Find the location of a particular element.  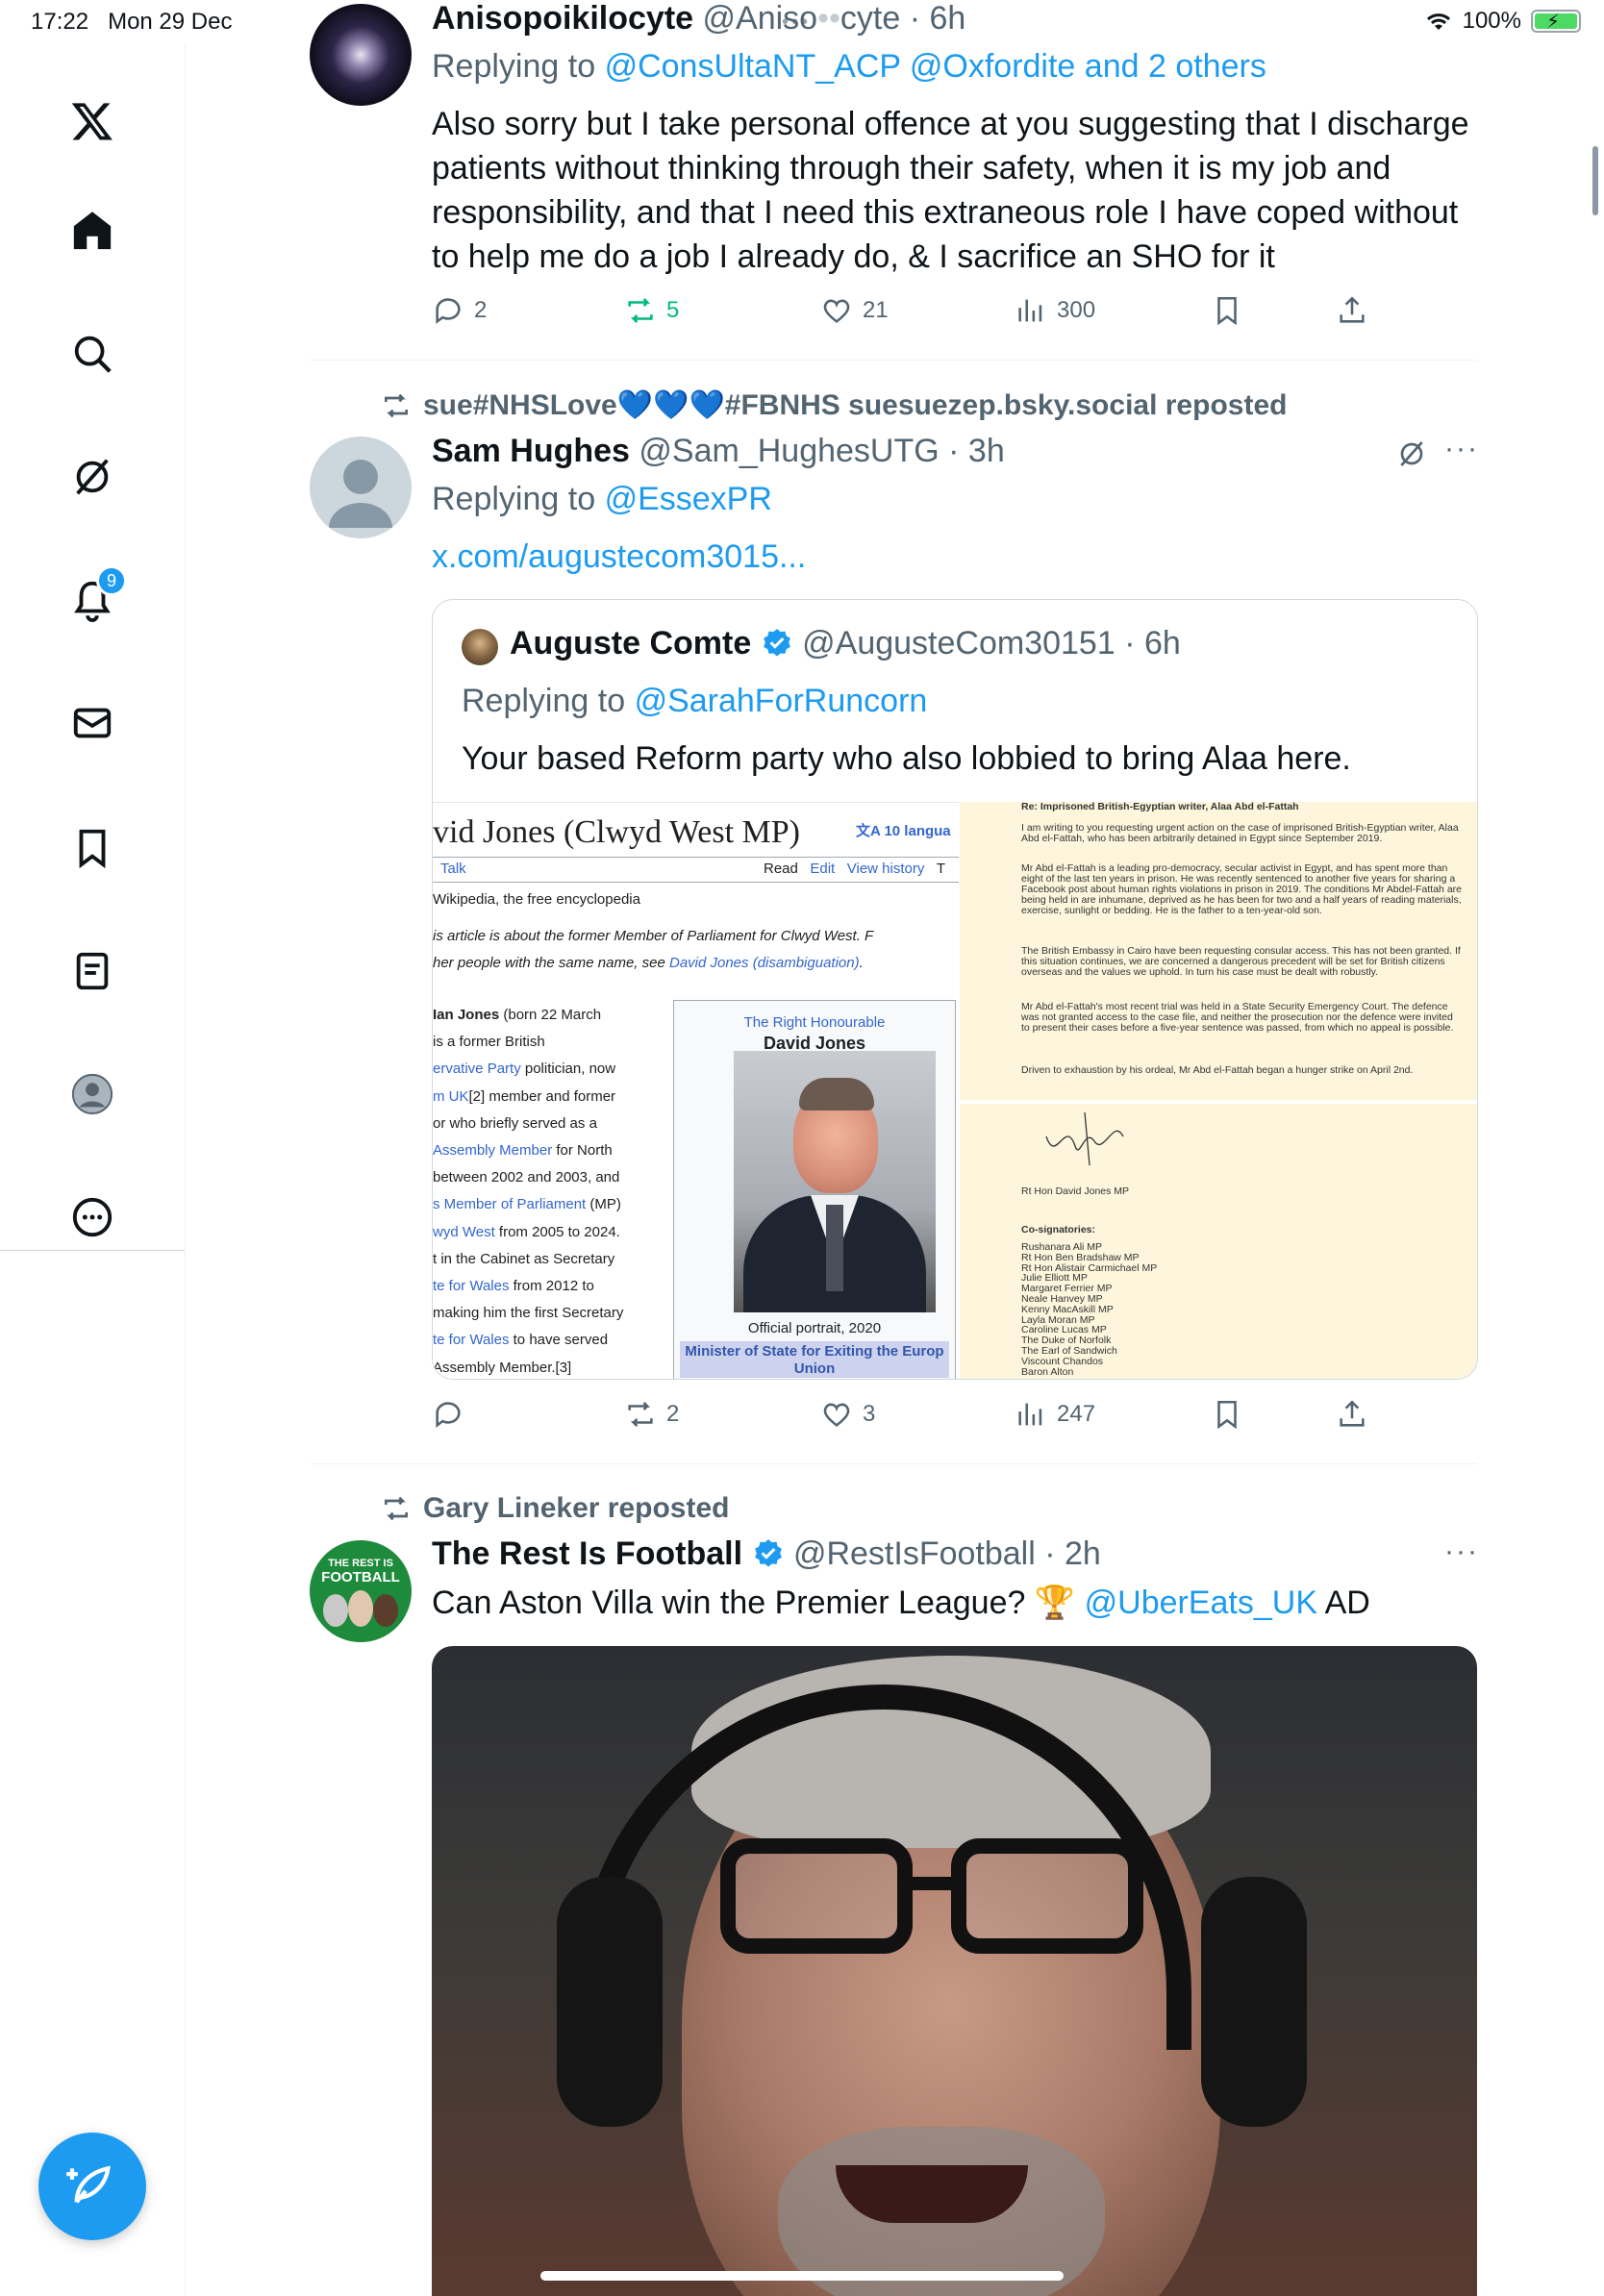

repost-indicator: Gary Lineker reposted is located at coordinates (555, 1508).